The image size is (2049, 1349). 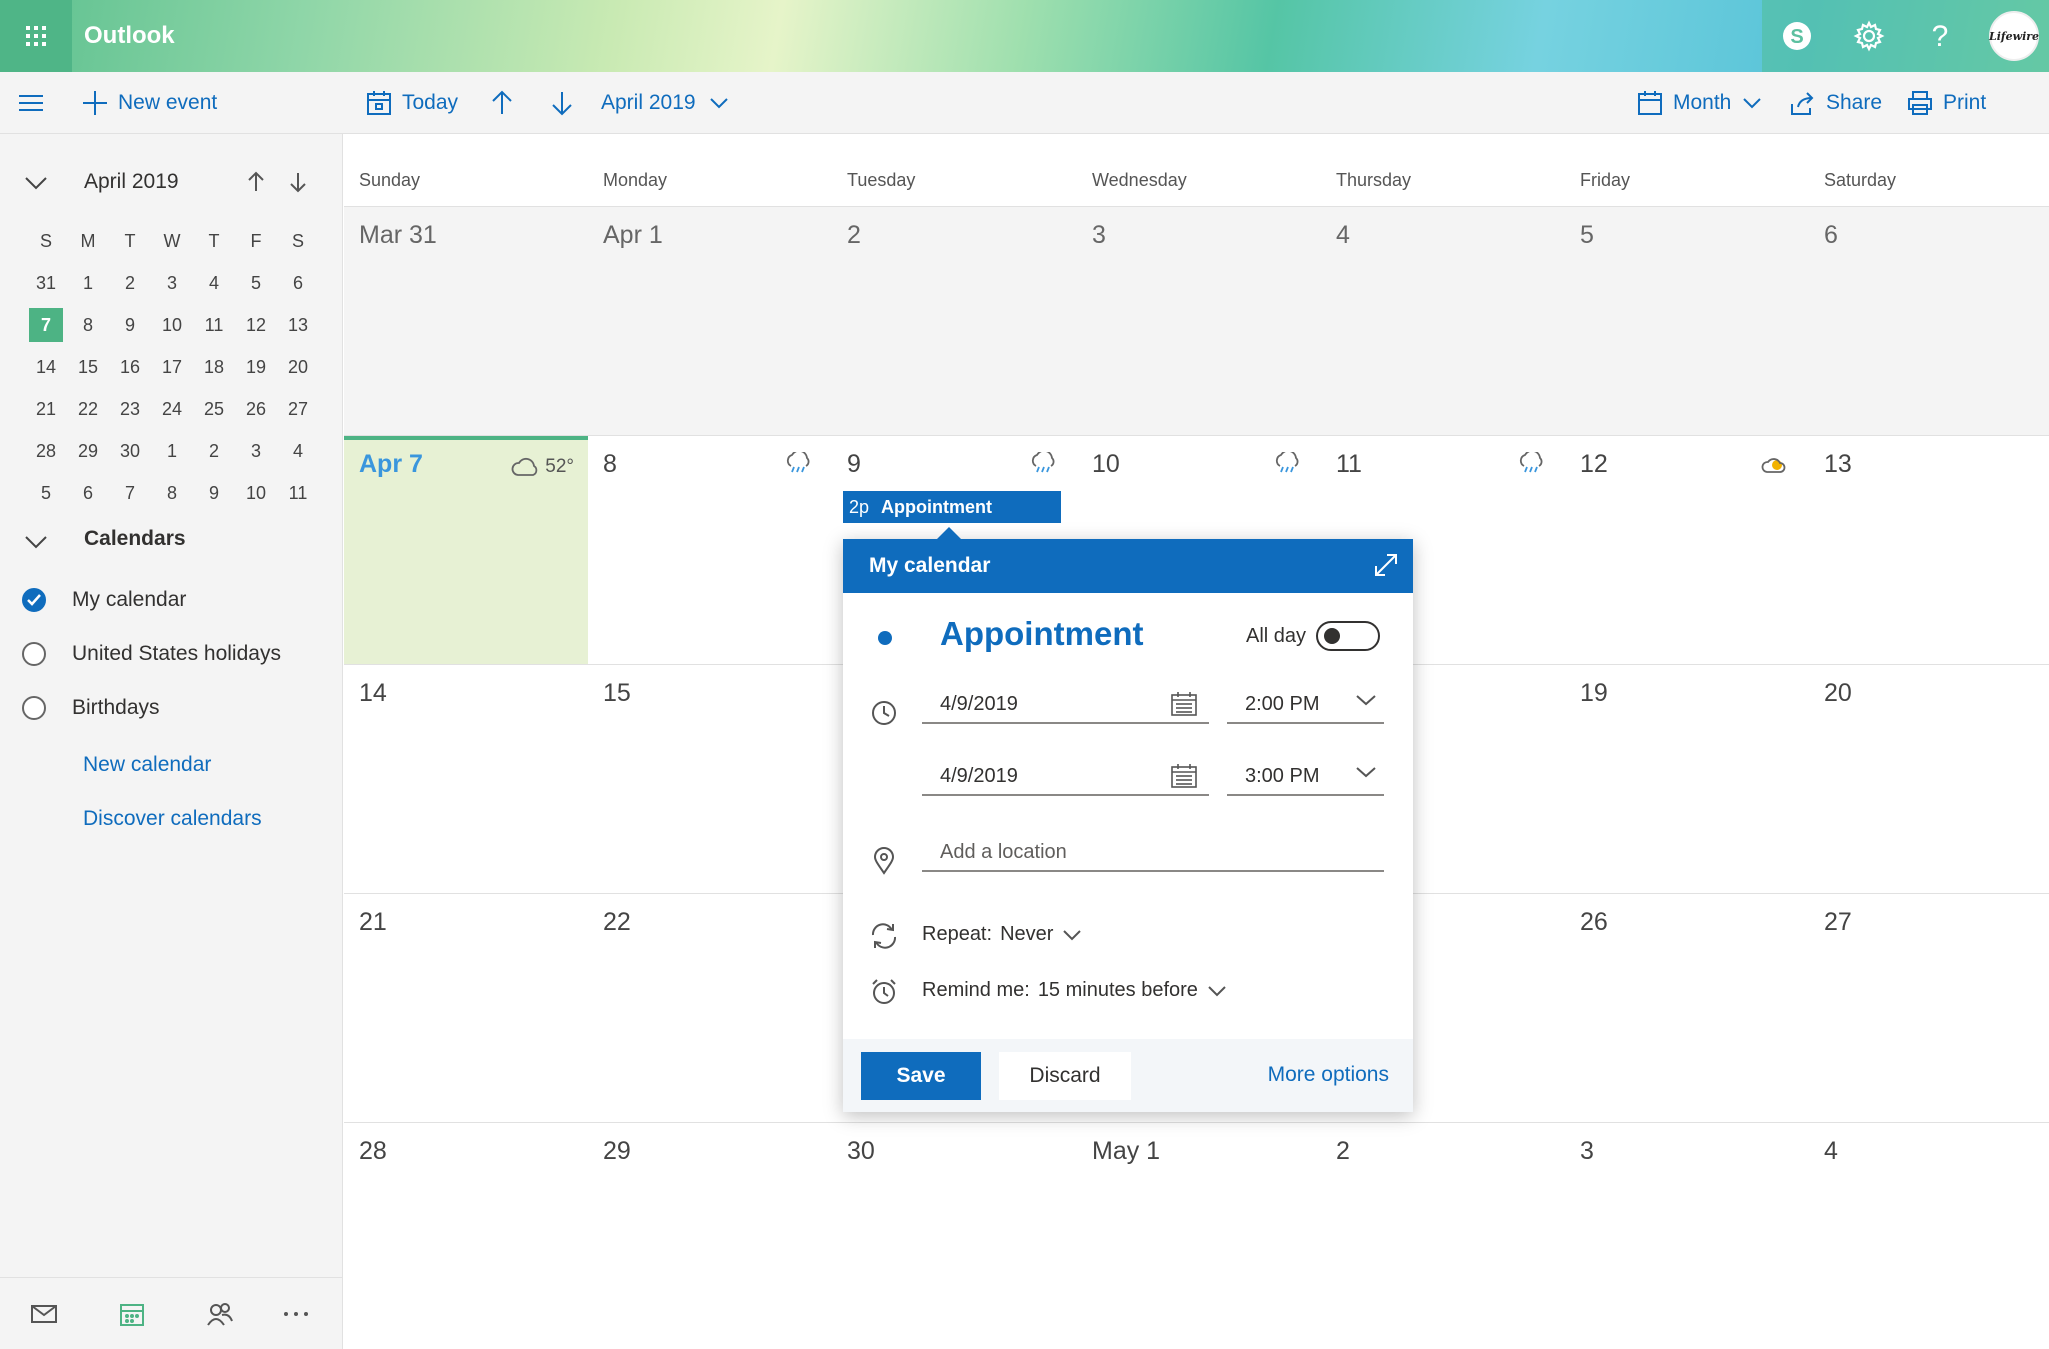 I want to click on mini-calendar-day: 23, so click(x=130, y=409).